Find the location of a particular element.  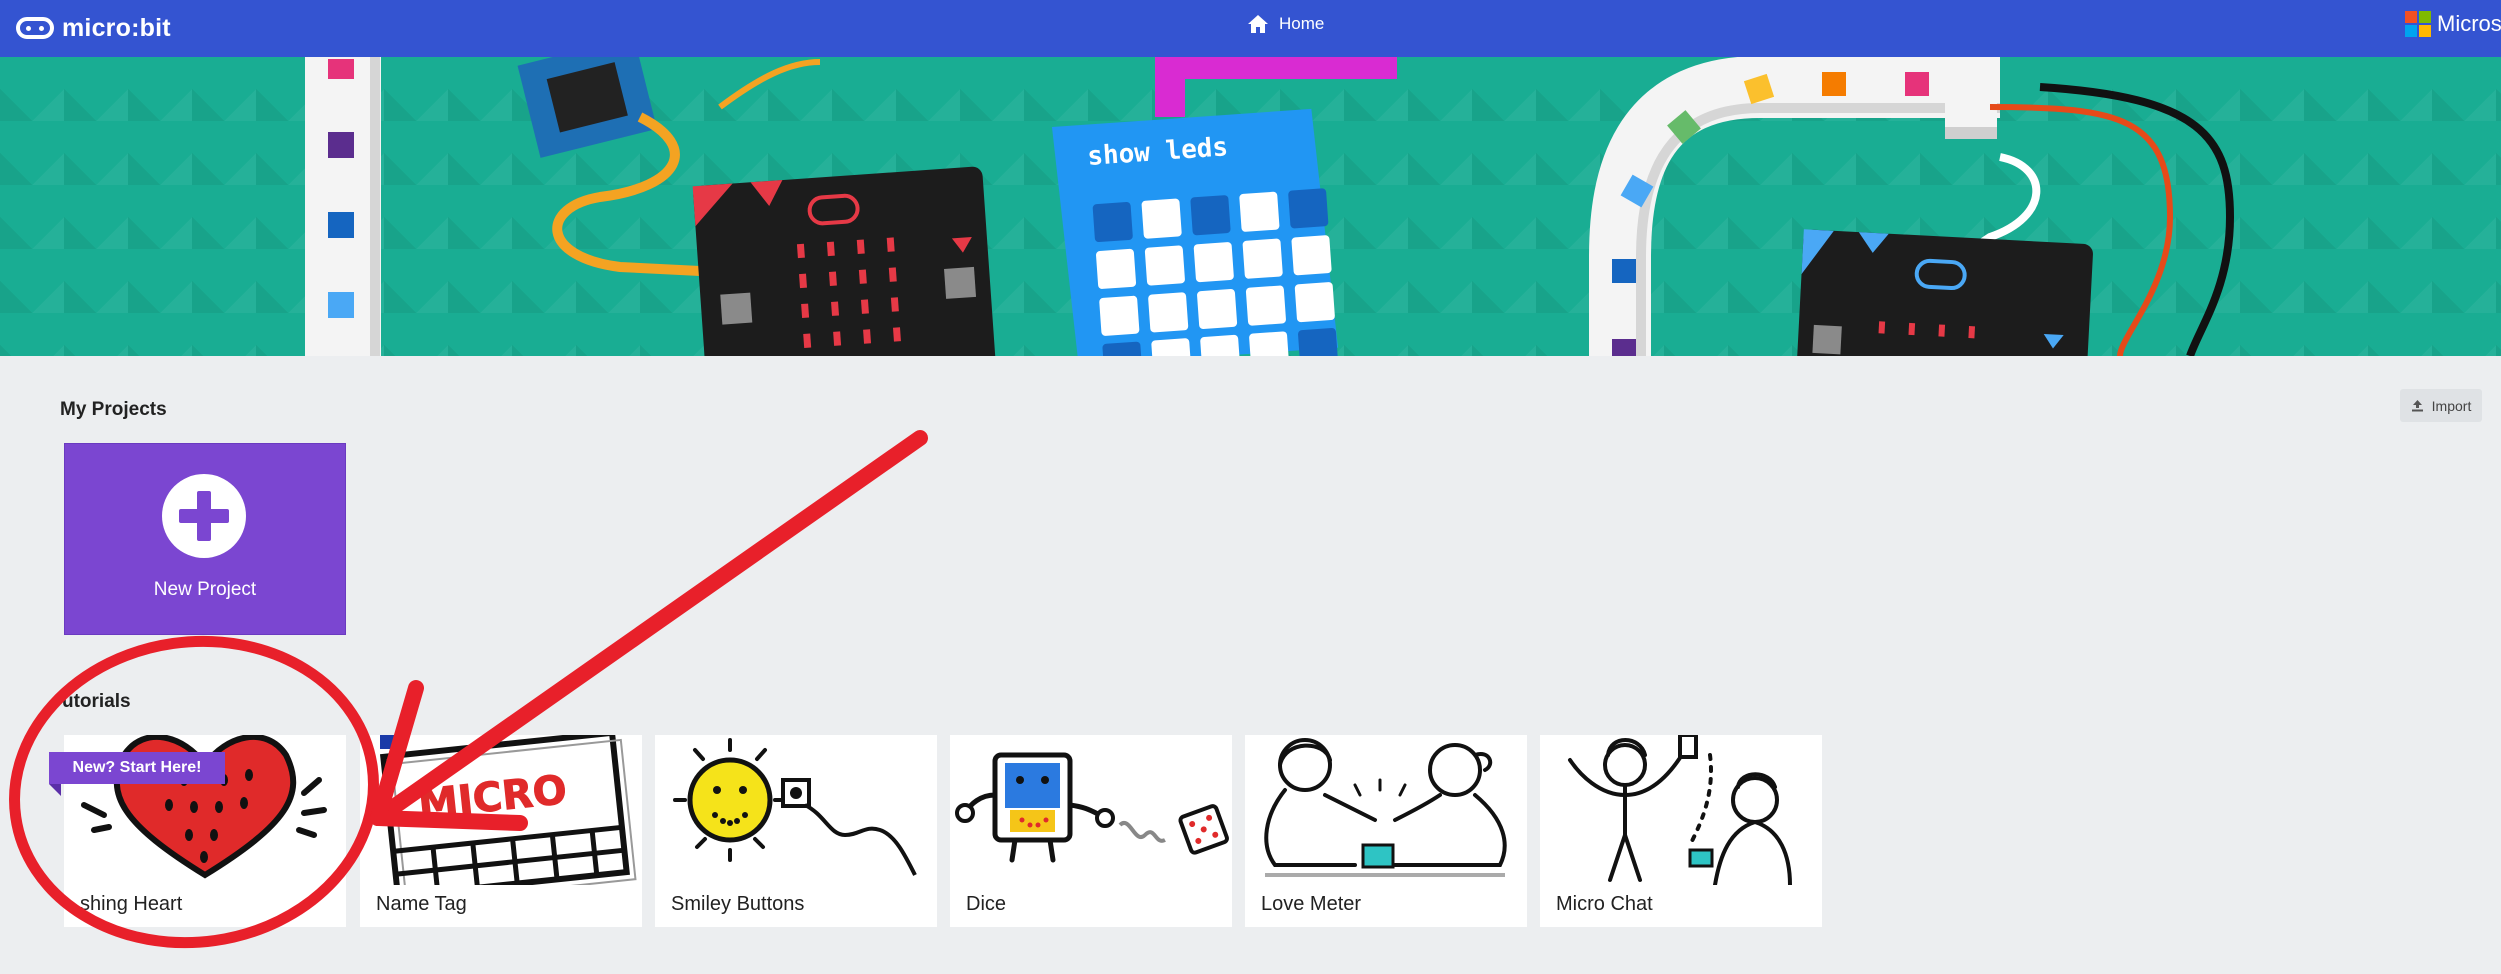

microbit-logo: micro:bit is located at coordinates (93, 28).